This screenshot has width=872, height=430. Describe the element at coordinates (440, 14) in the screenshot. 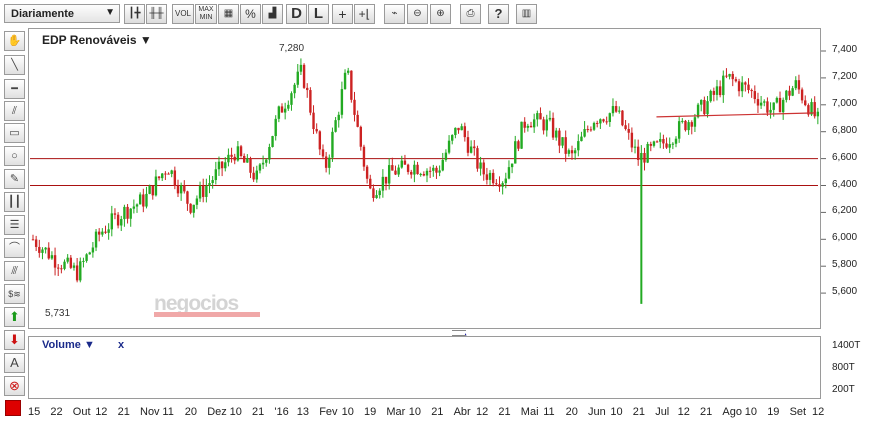

I see `zoom-in-icon: ⊕` at that location.